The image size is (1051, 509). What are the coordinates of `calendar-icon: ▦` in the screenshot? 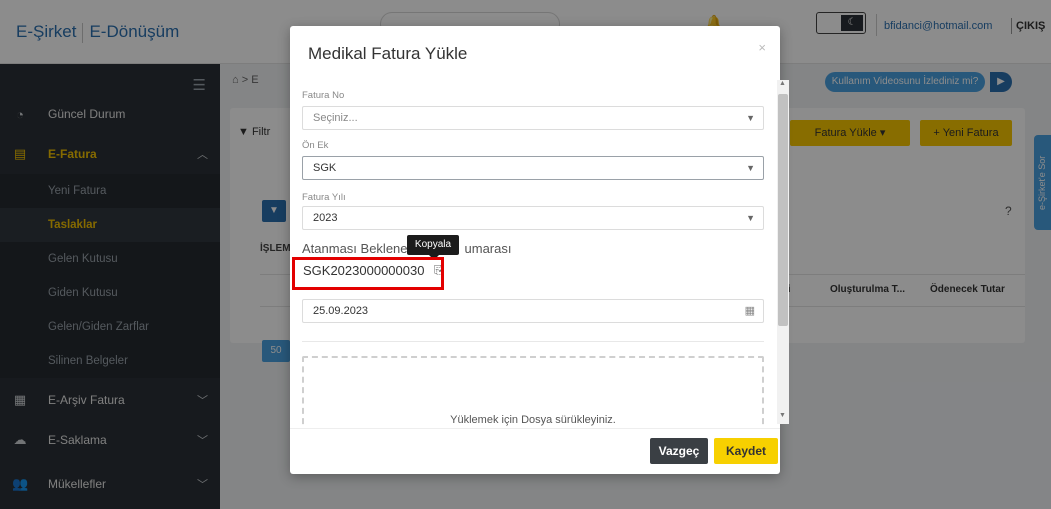 It's located at (750, 311).